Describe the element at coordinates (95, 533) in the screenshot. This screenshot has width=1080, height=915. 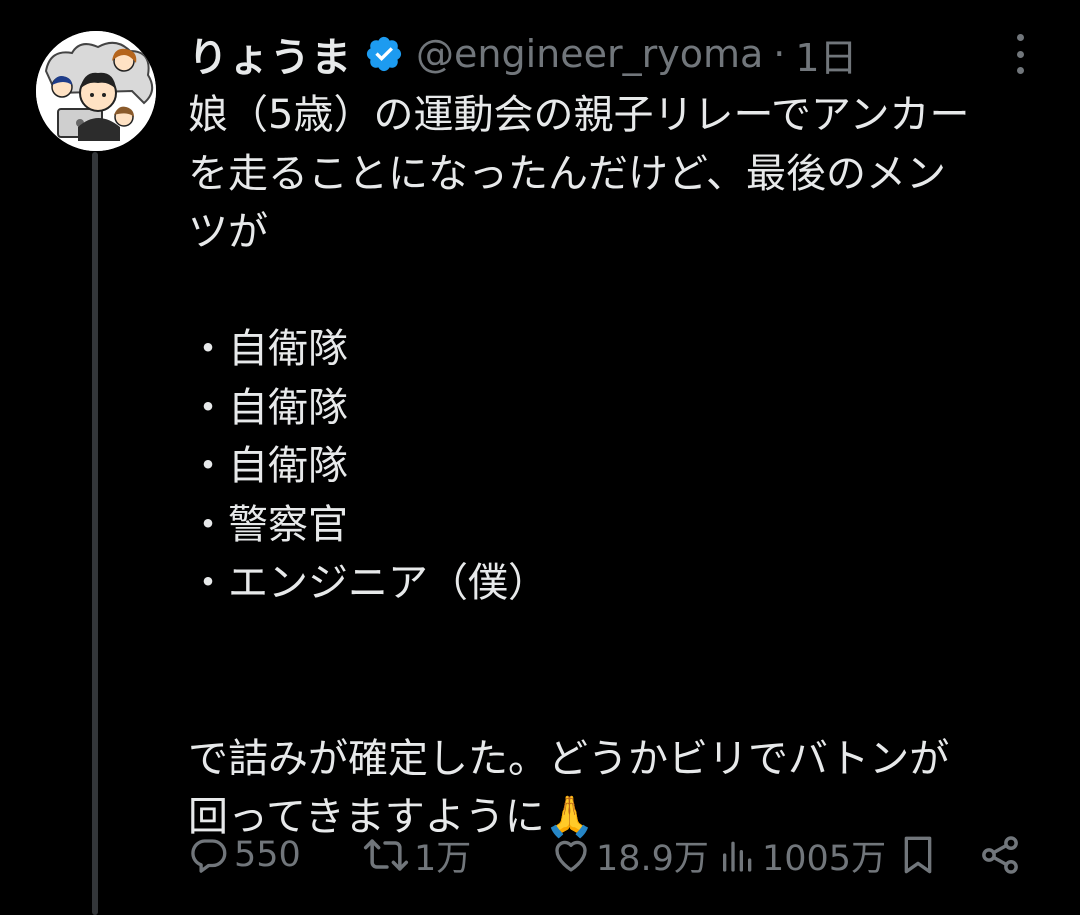
I see `thread-line` at that location.